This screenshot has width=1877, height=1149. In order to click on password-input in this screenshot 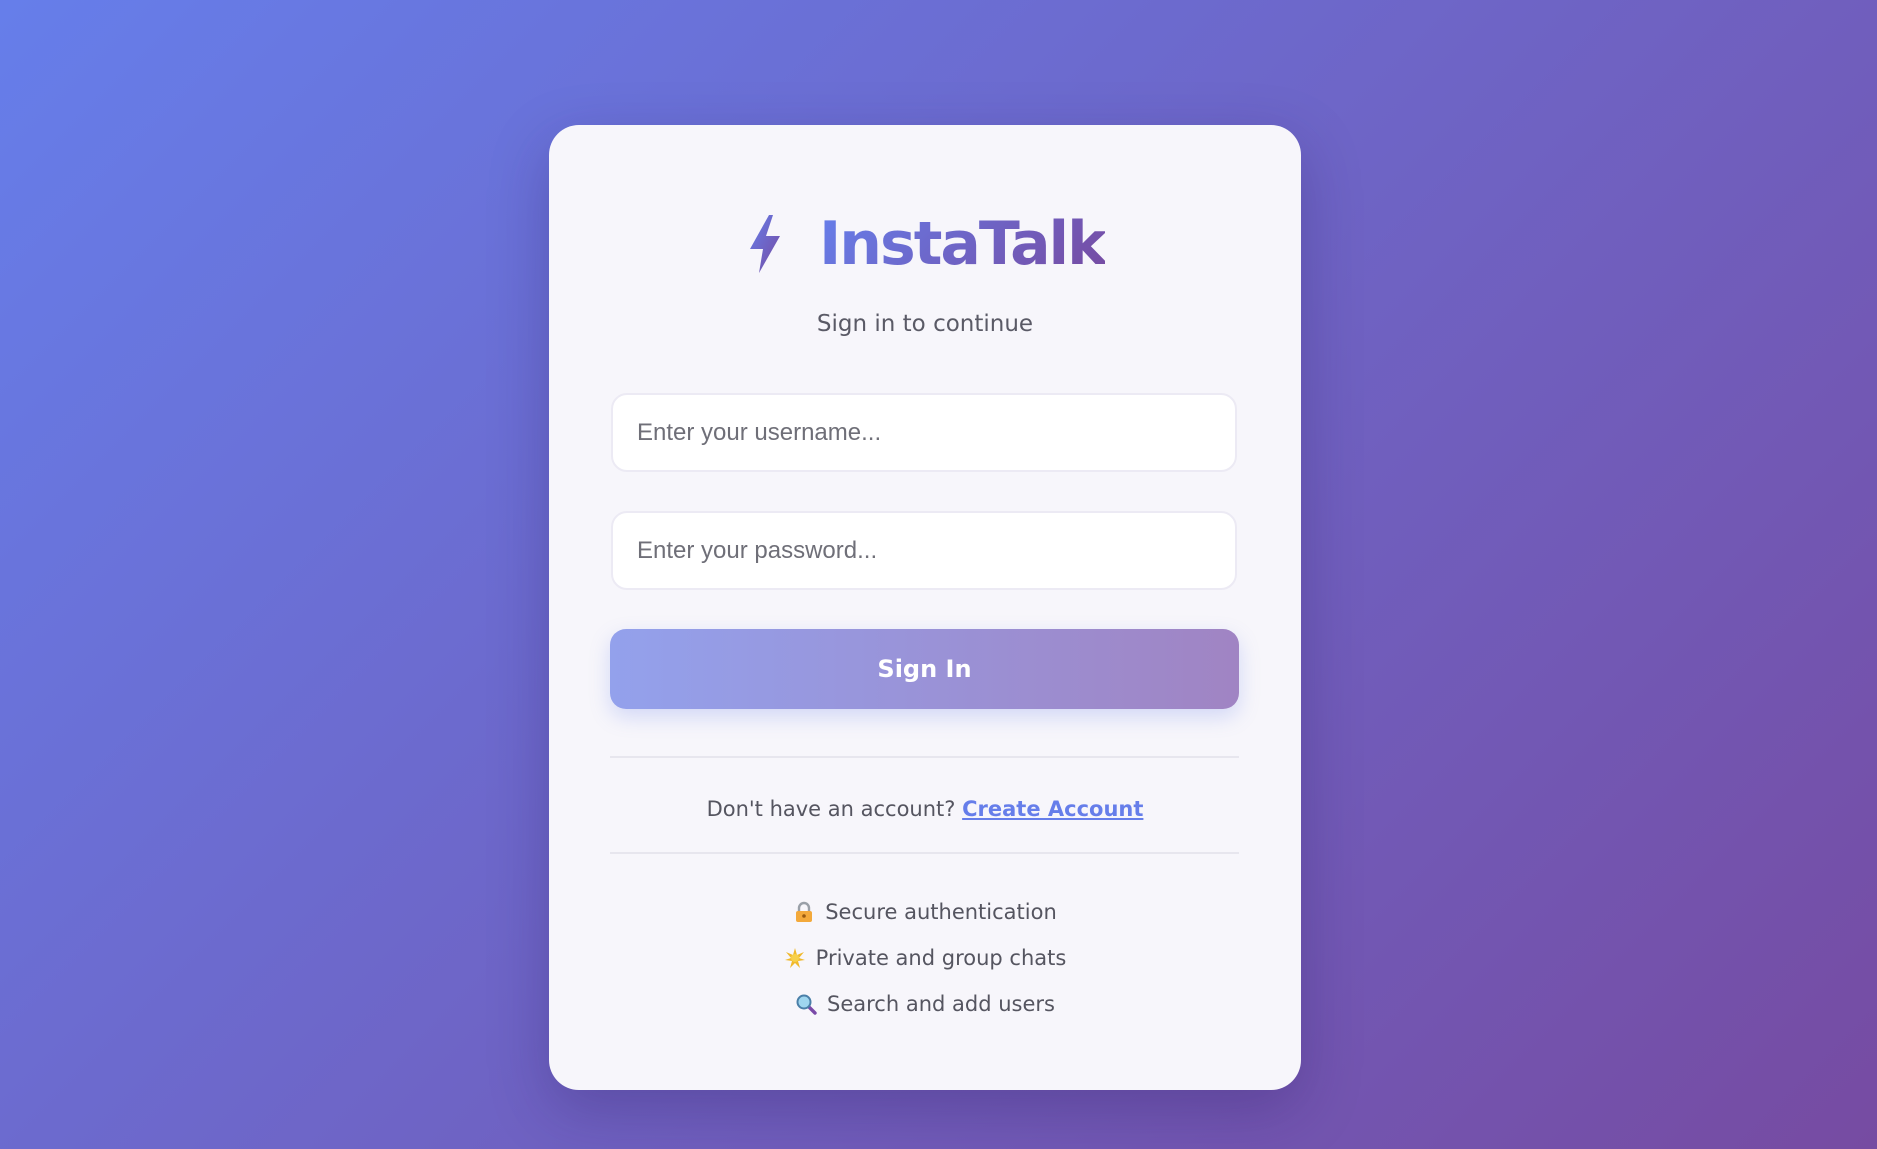, I will do `click(924, 550)`.